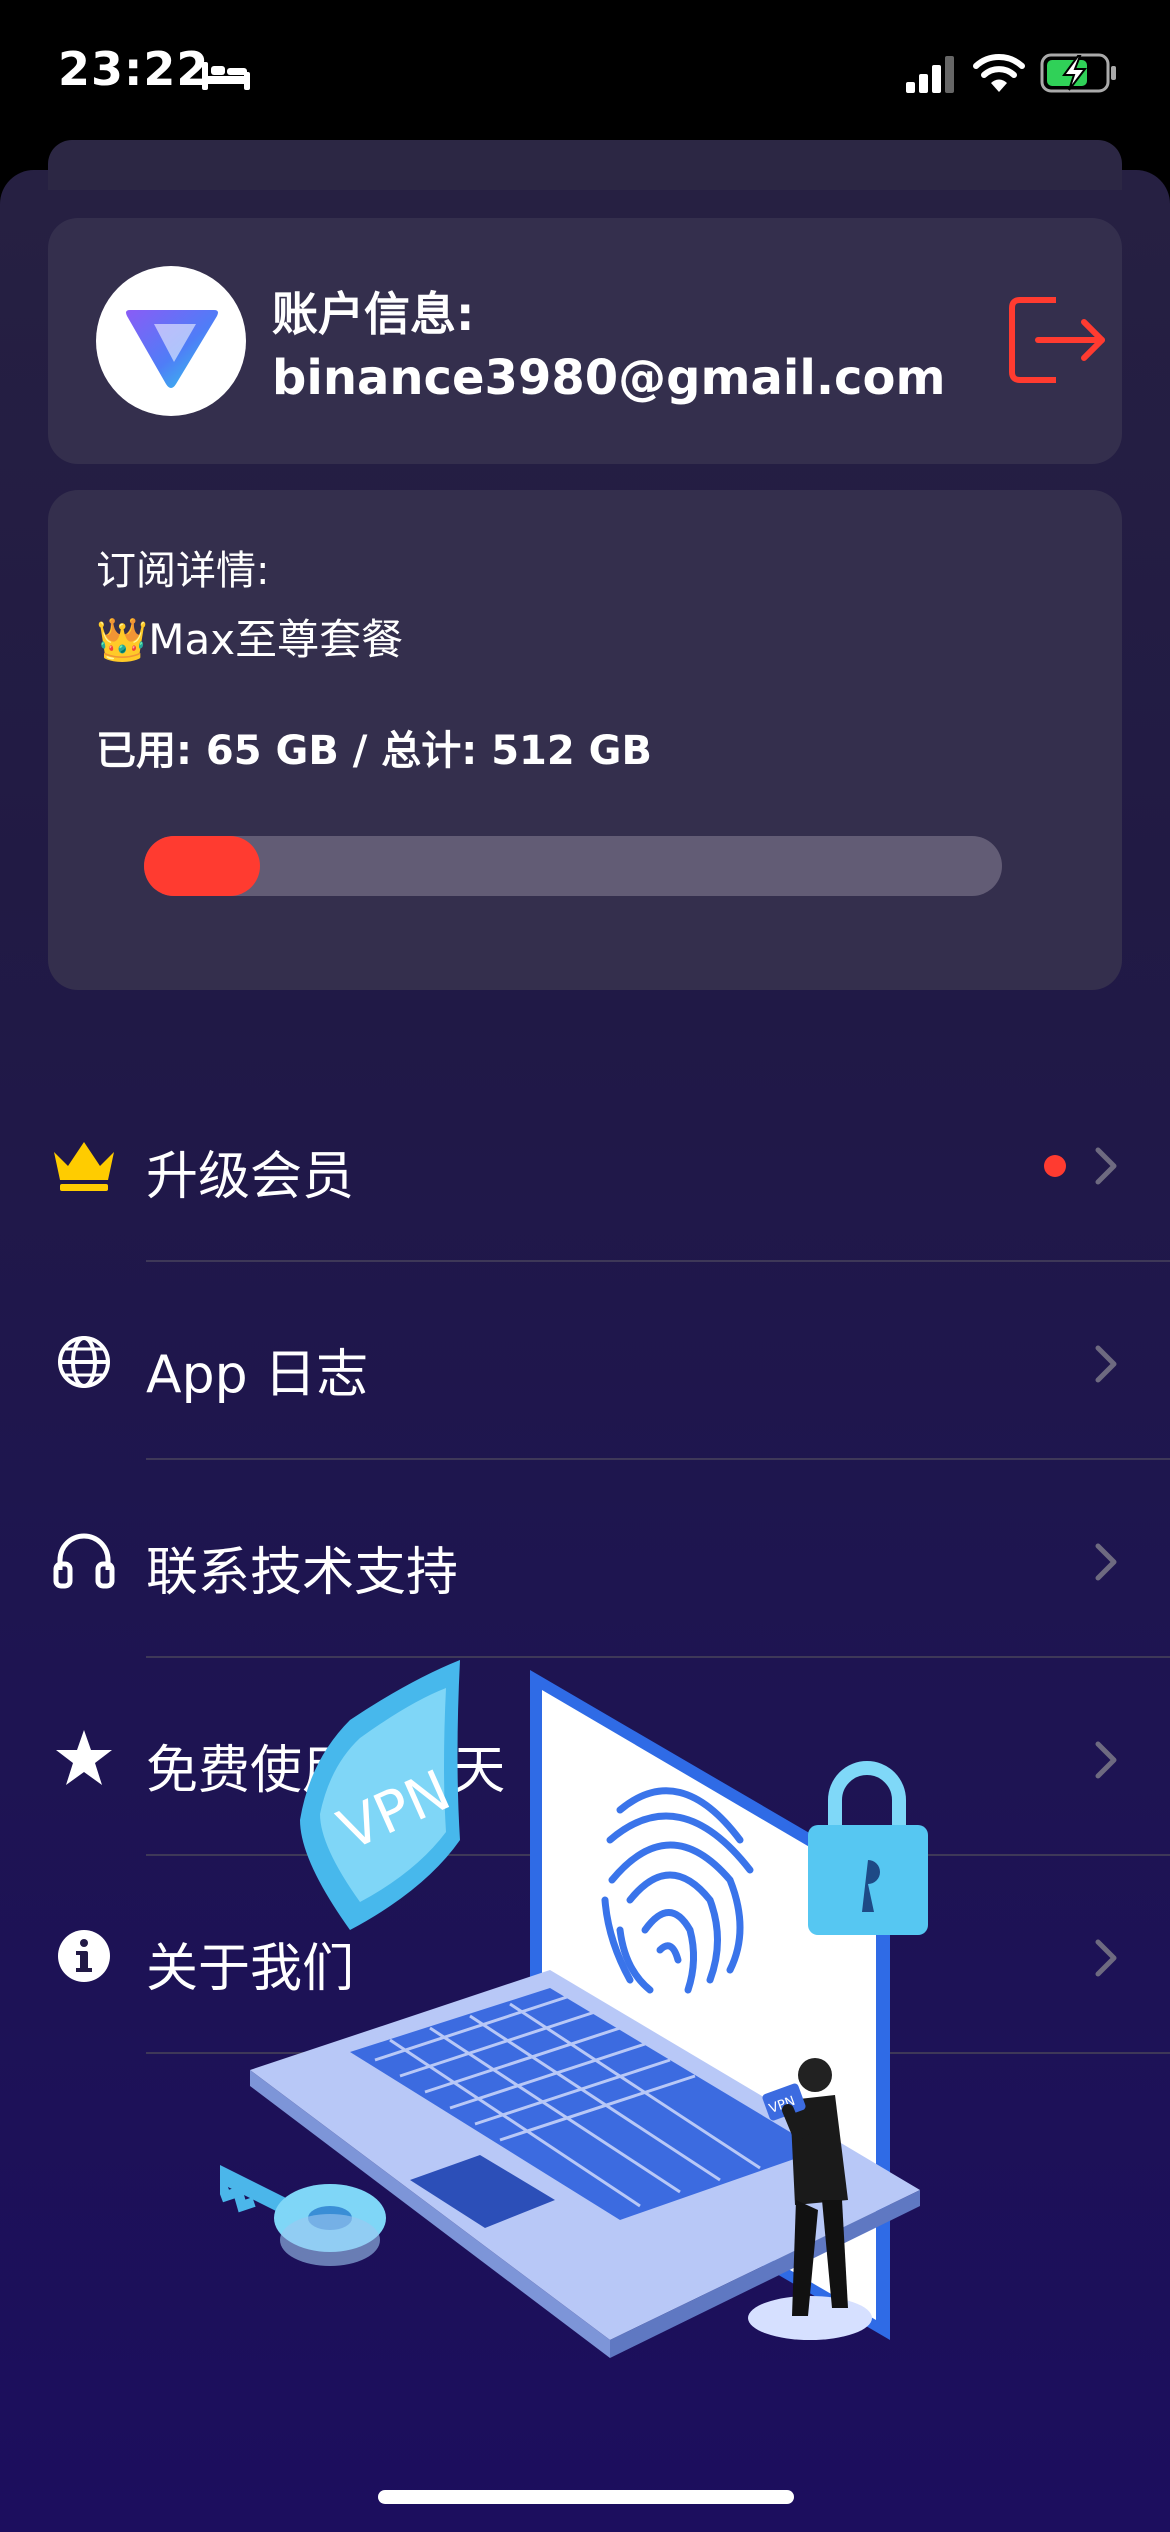 The width and height of the screenshot is (1170, 2532). I want to click on background-sheet-peek, so click(585, 165).